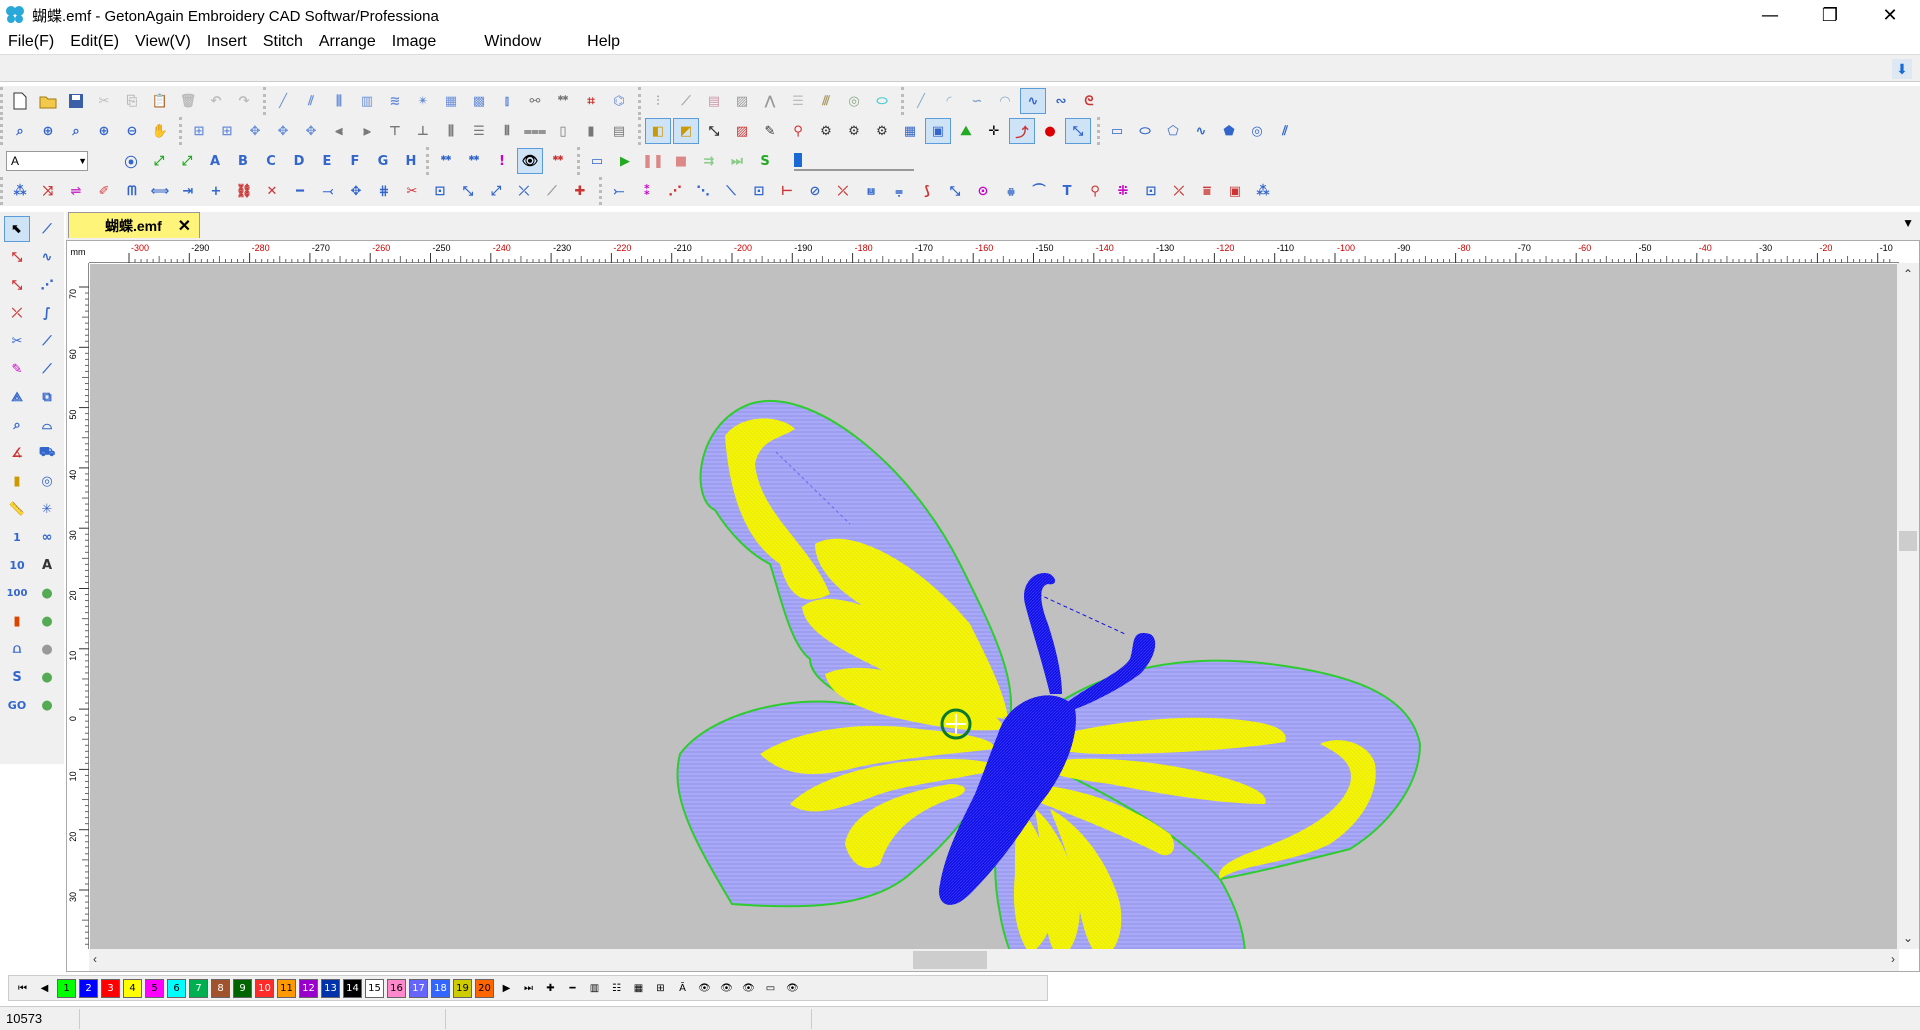 The height and width of the screenshot is (1030, 1920). I want to click on pattern-fill-icon: ▦, so click(451, 101).